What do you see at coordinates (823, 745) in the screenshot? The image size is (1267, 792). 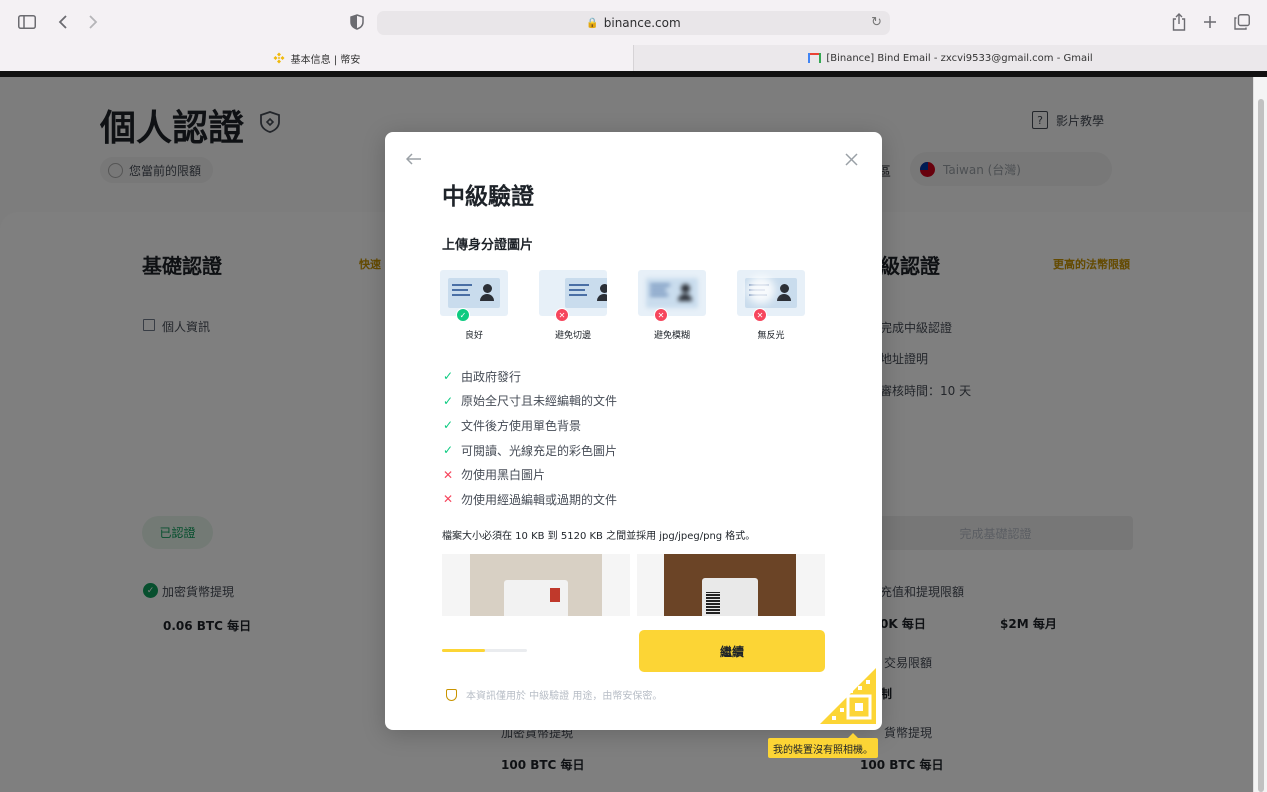 I see `no-camera-tooltip: 我的裝置沒有照相機。` at bounding box center [823, 745].